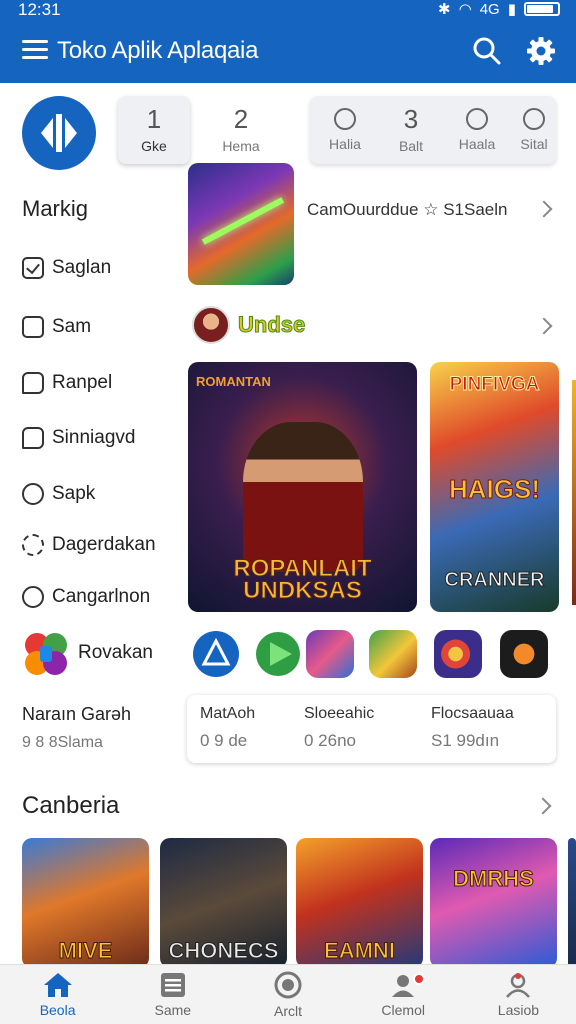 The image size is (576, 1024). Describe the element at coordinates (477, 119) in the screenshot. I see `globe-icon` at that location.